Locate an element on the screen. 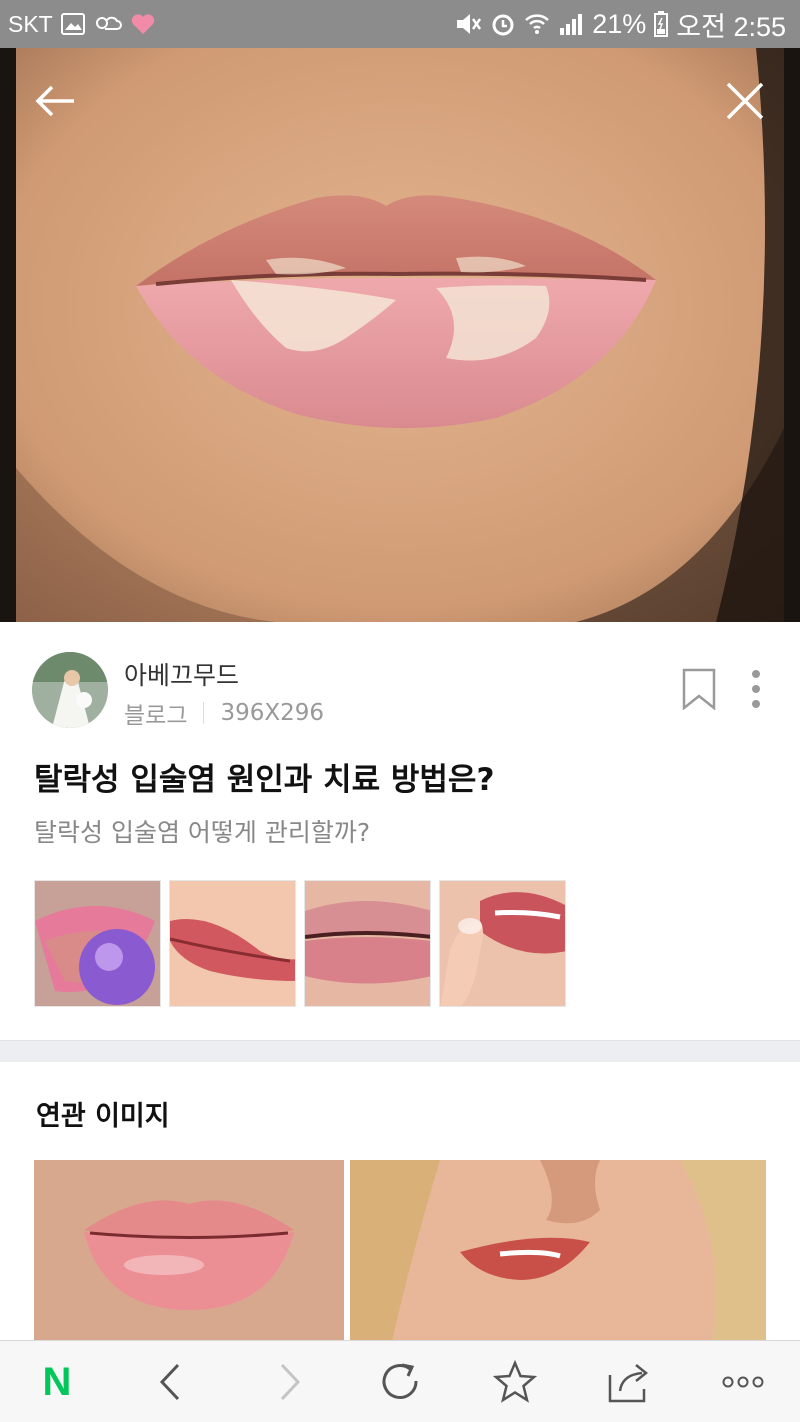 This screenshot has width=800, height=1422. avatar is located at coordinates (70, 690).